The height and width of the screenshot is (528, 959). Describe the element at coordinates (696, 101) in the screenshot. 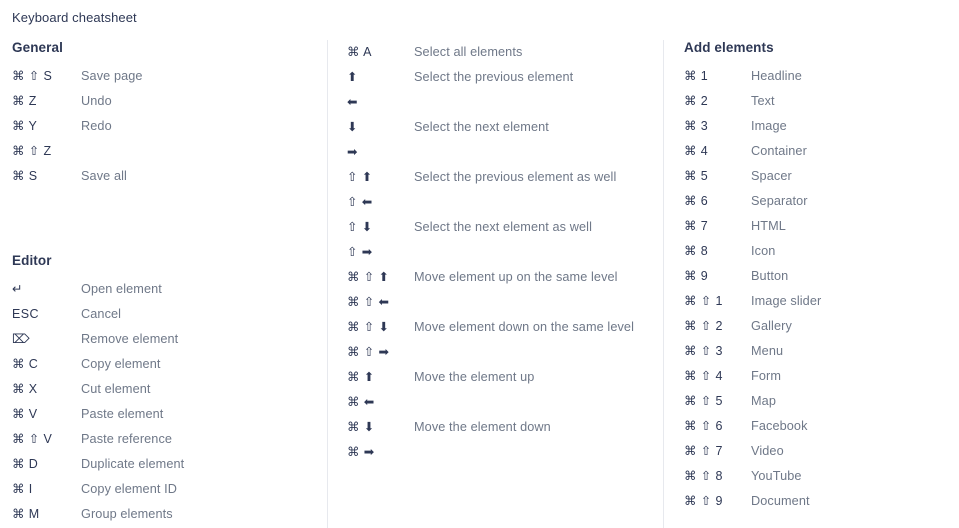

I see `shortcut-keys: ⌘ 2` at that location.